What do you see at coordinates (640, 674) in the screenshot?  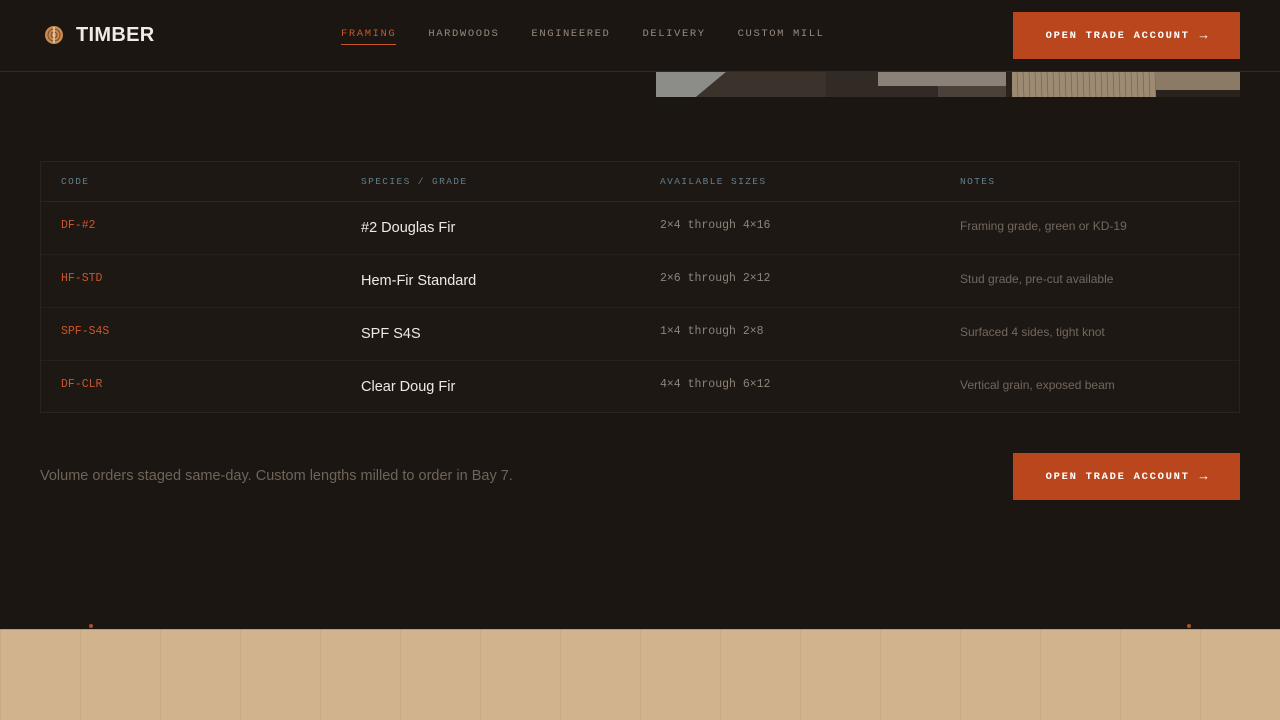 I see `wood-panel-section` at bounding box center [640, 674].